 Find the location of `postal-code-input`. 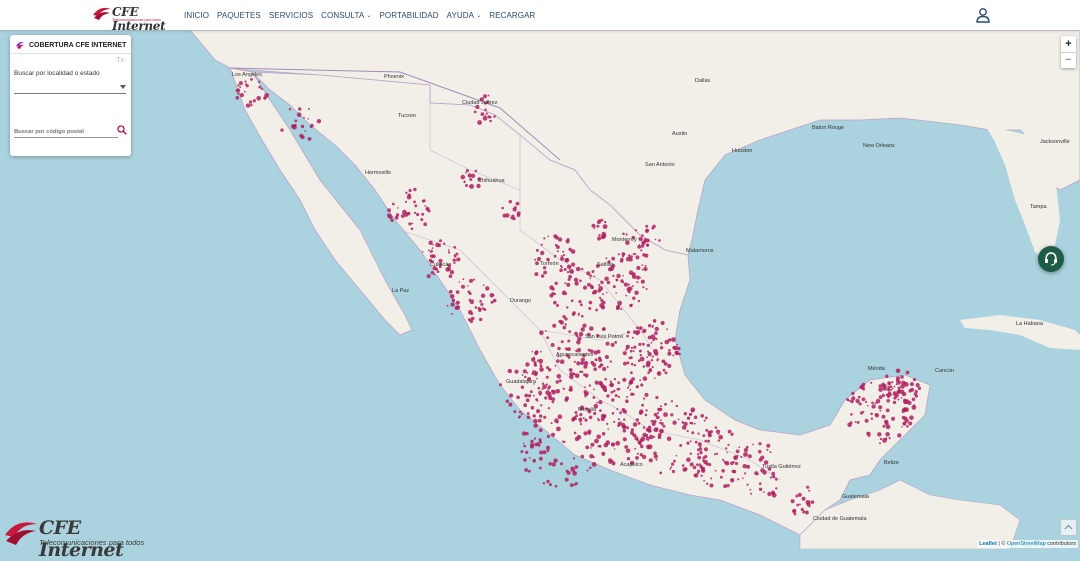

postal-code-input is located at coordinates (66, 132).